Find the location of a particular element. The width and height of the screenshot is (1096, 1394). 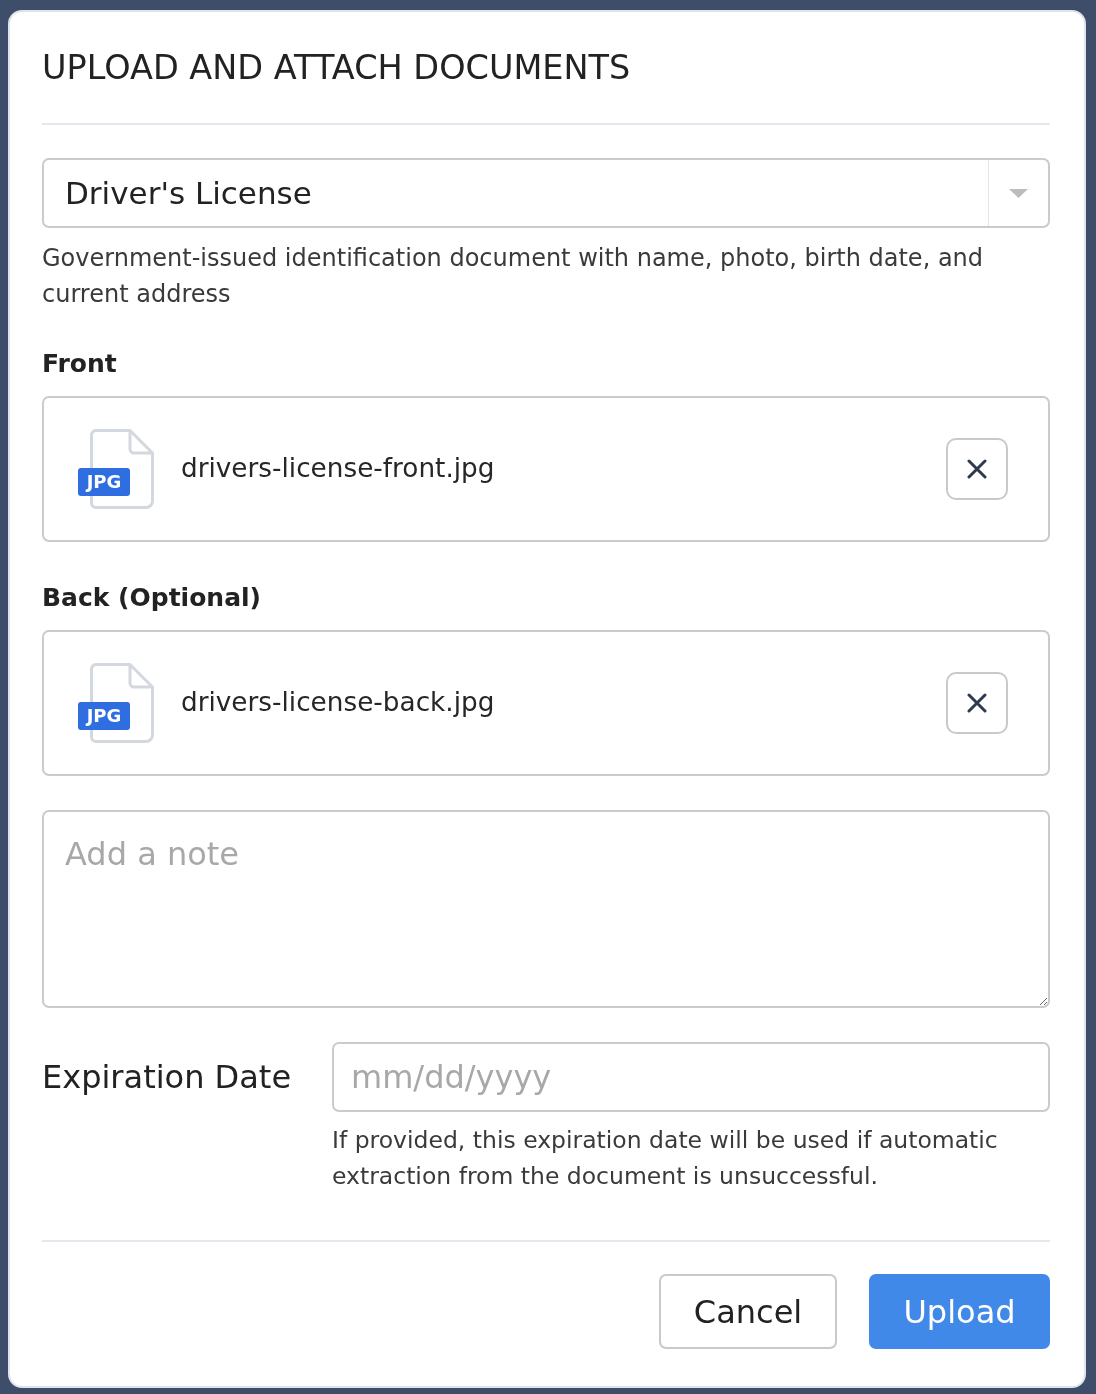

dialog-title: UPLOAD AND ATTACH DOCUMENTS is located at coordinates (337, 68).